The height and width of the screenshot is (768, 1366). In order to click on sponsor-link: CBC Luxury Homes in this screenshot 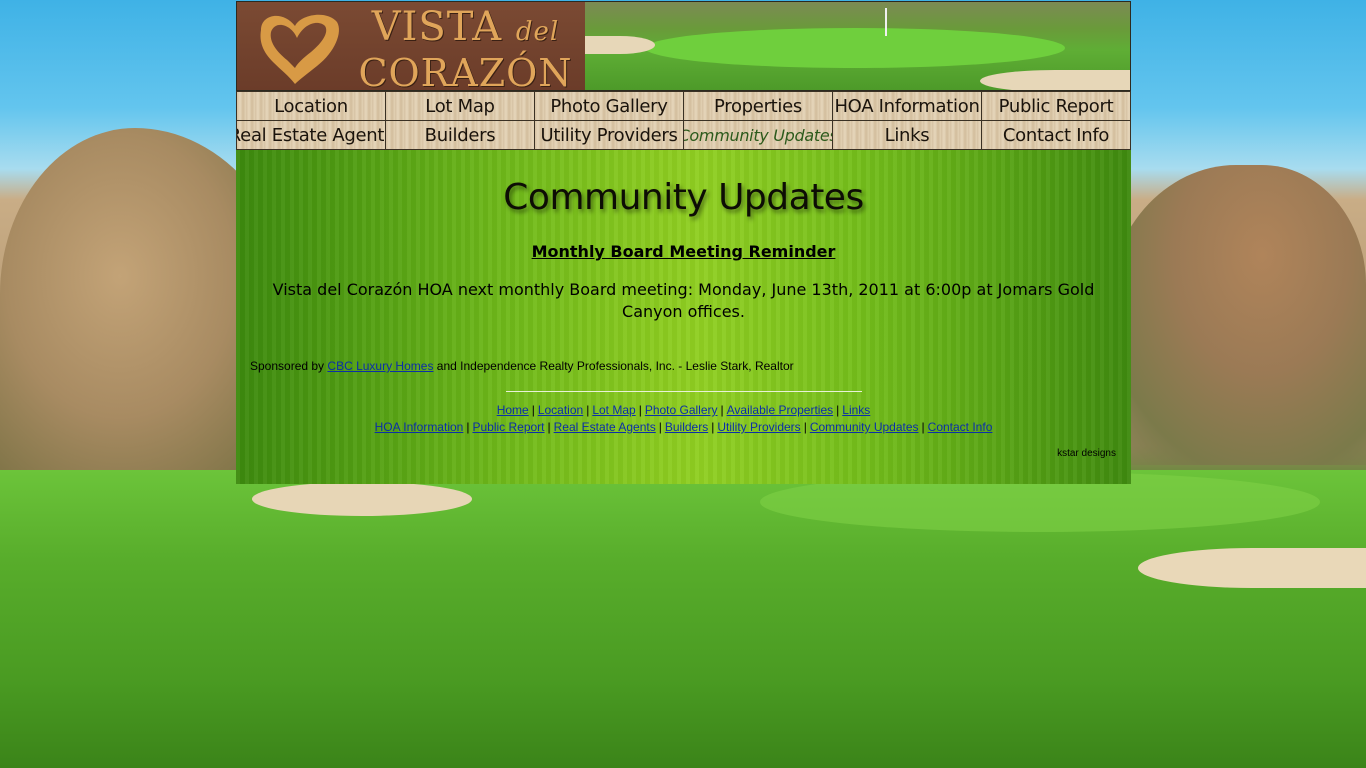, I will do `click(380, 366)`.